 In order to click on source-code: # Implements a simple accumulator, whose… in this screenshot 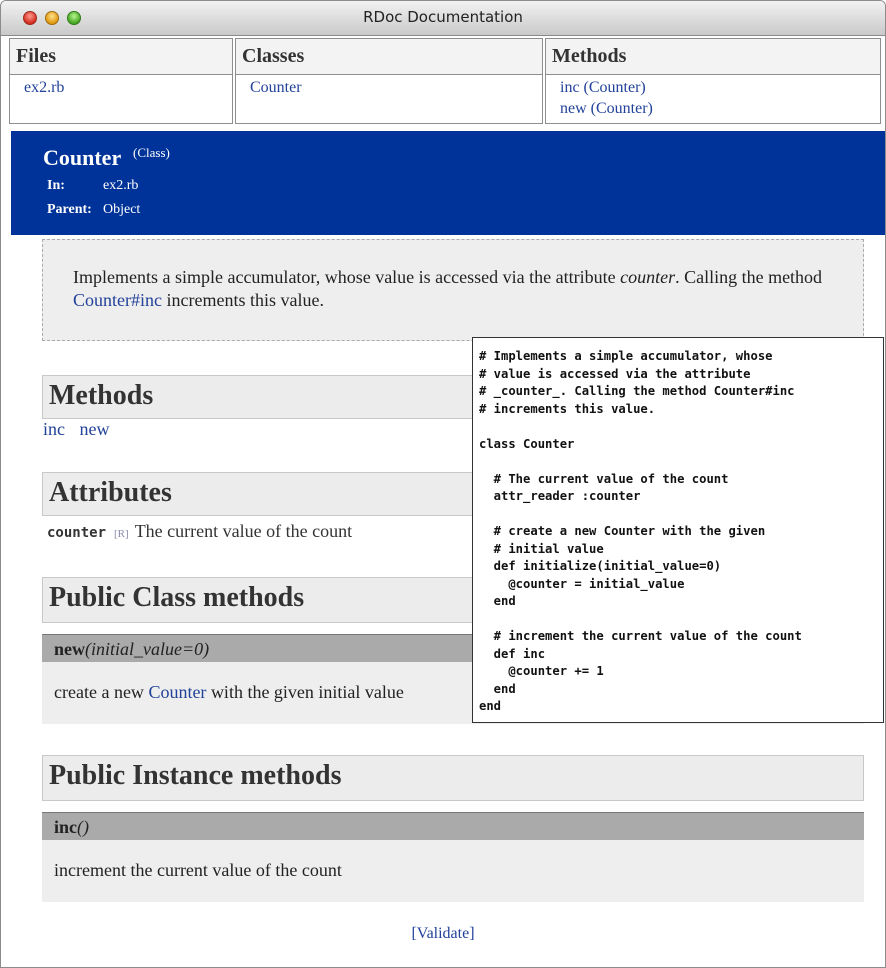, I will do `click(640, 531)`.